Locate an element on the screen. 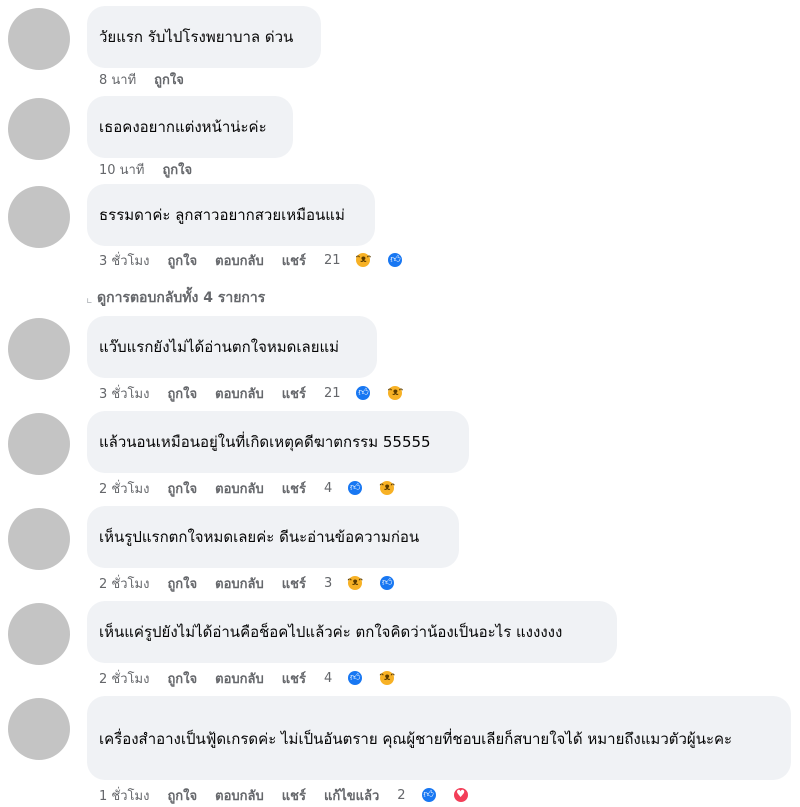  comment-actions: 3 ชั่วโมง ถูกใจ ตอบกลับ แชร์ 21 👍︎ ᵔᴥᵔ is located at coordinates (260, 393).